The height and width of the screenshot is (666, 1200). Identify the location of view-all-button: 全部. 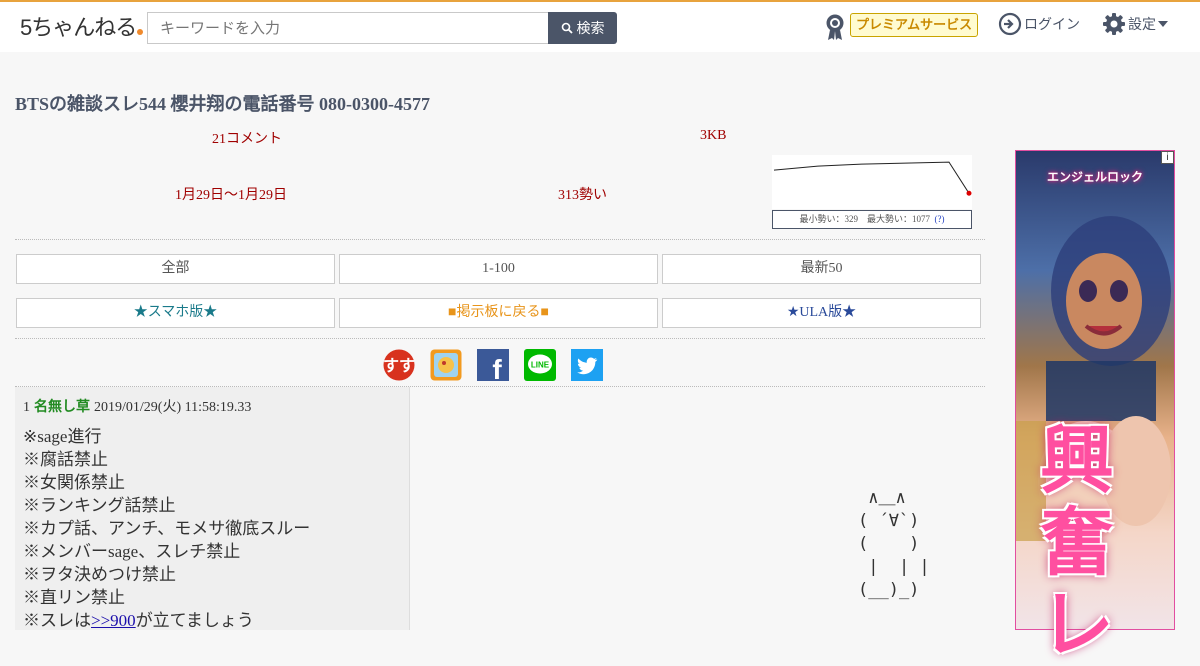
(175, 269).